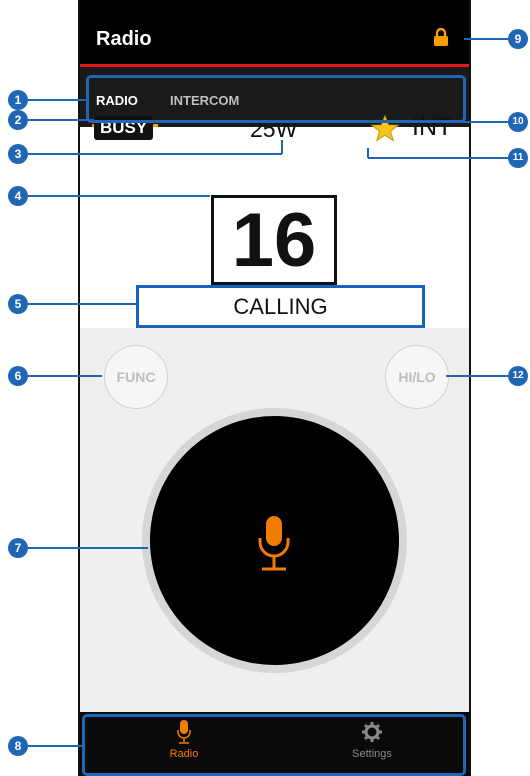  I want to click on callout-5: 5, so click(18, 304).